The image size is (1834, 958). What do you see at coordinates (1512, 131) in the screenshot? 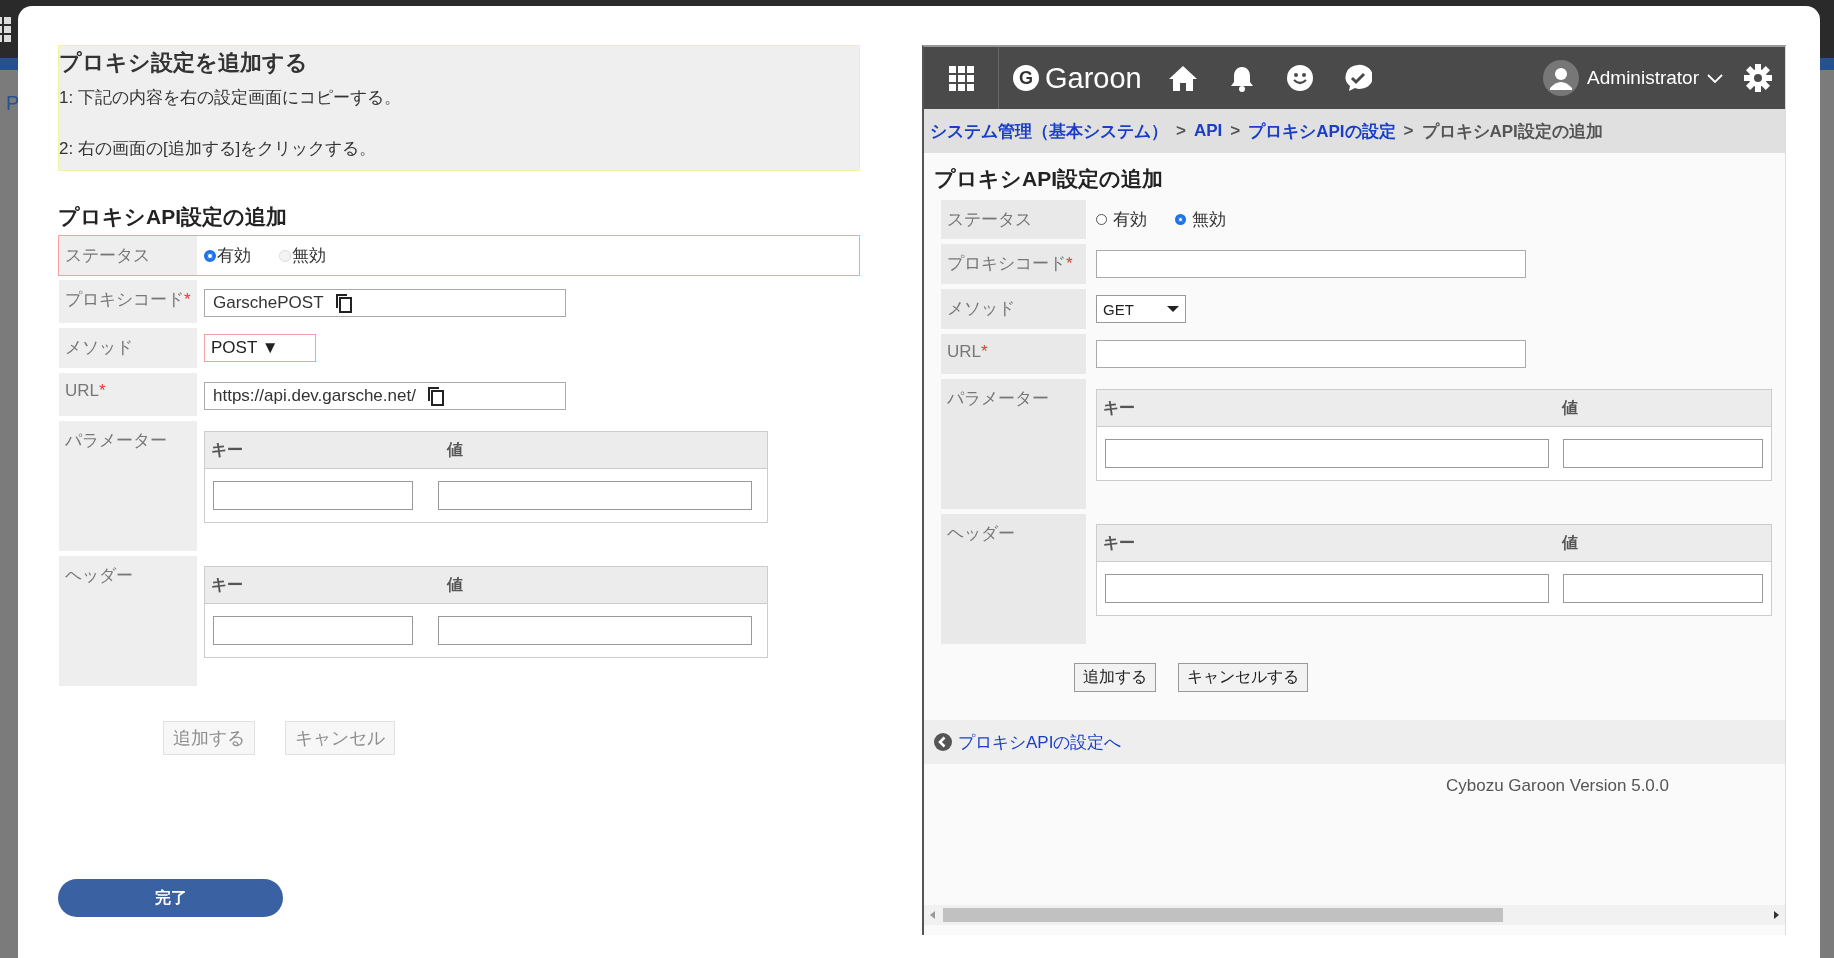
I see `breadcrumb-current: プロキシAPI設定の追加` at bounding box center [1512, 131].